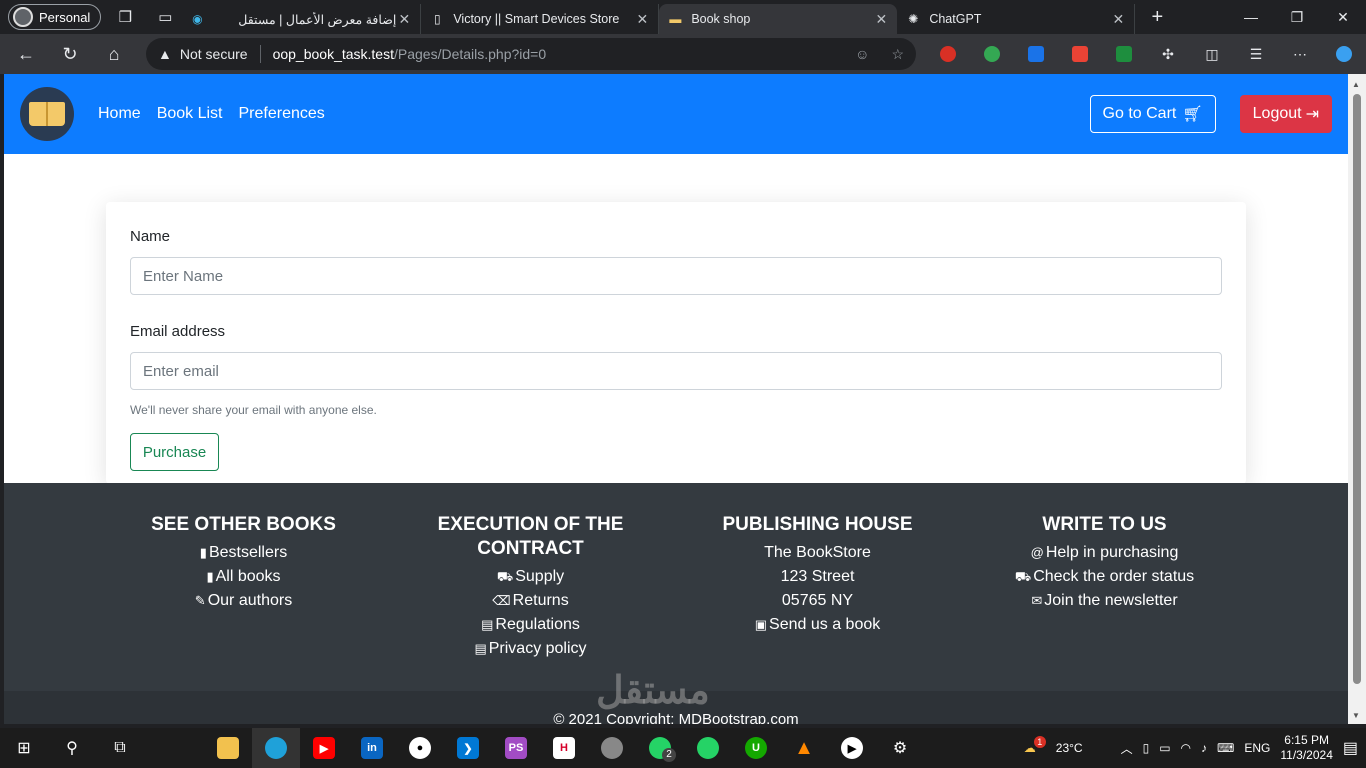  I want to click on not-secure-label: Not secure, so click(214, 54).